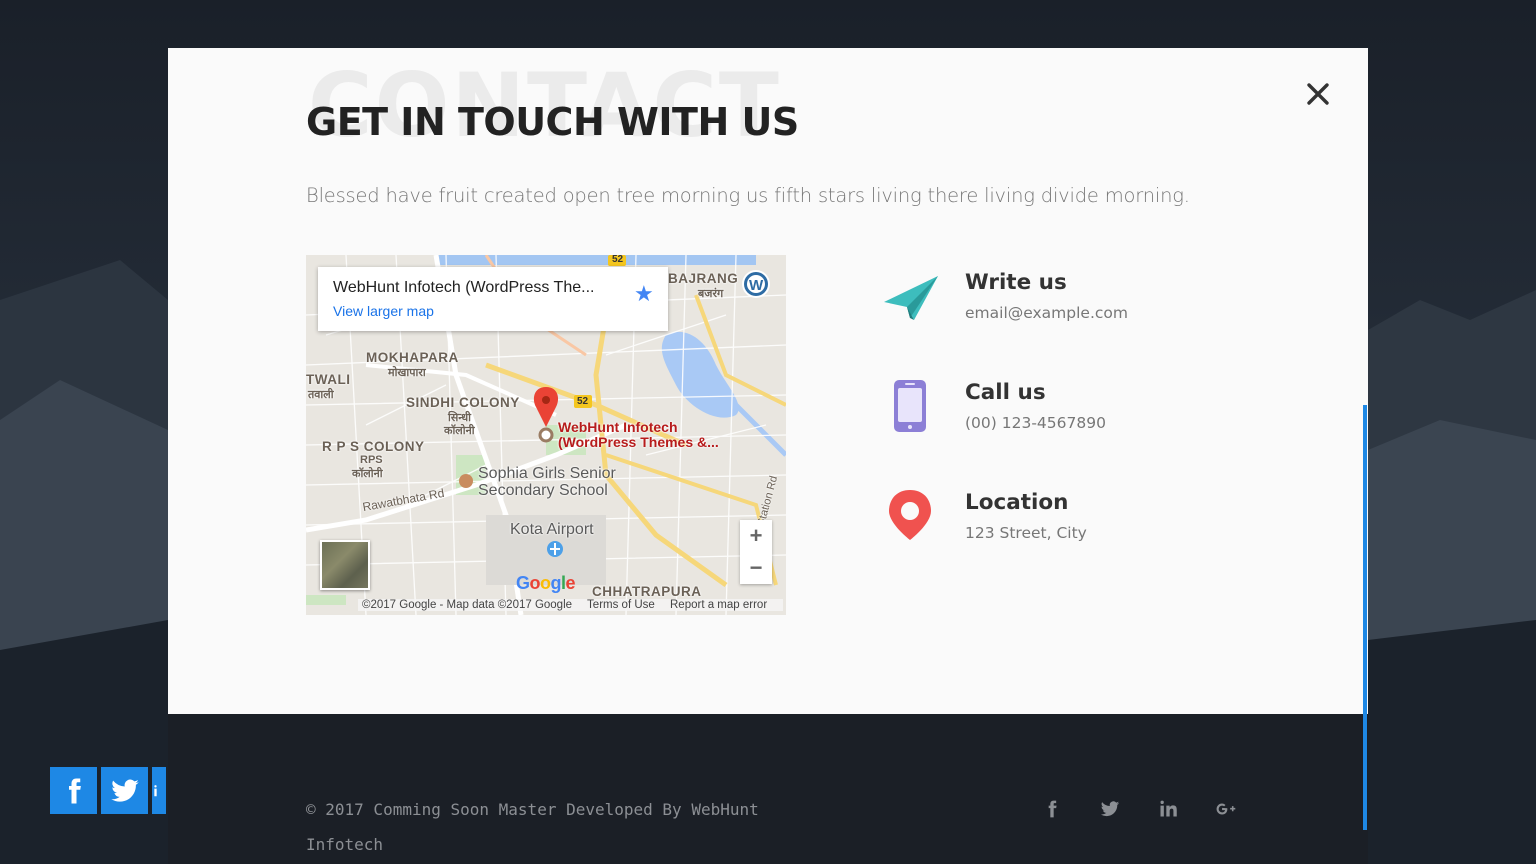 This screenshot has height=864, width=1536. What do you see at coordinates (1035, 423) in the screenshot?
I see `phone-value: (00) 123-4567890` at bounding box center [1035, 423].